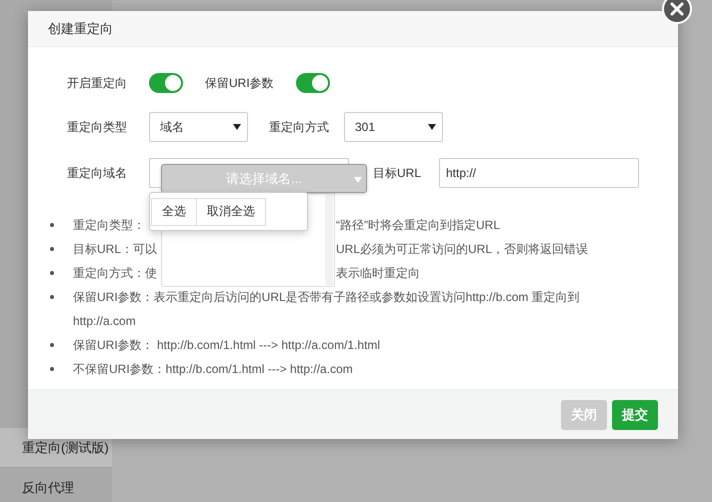 This screenshot has height=502, width=712. I want to click on menu-button: 取消全选, so click(231, 212).